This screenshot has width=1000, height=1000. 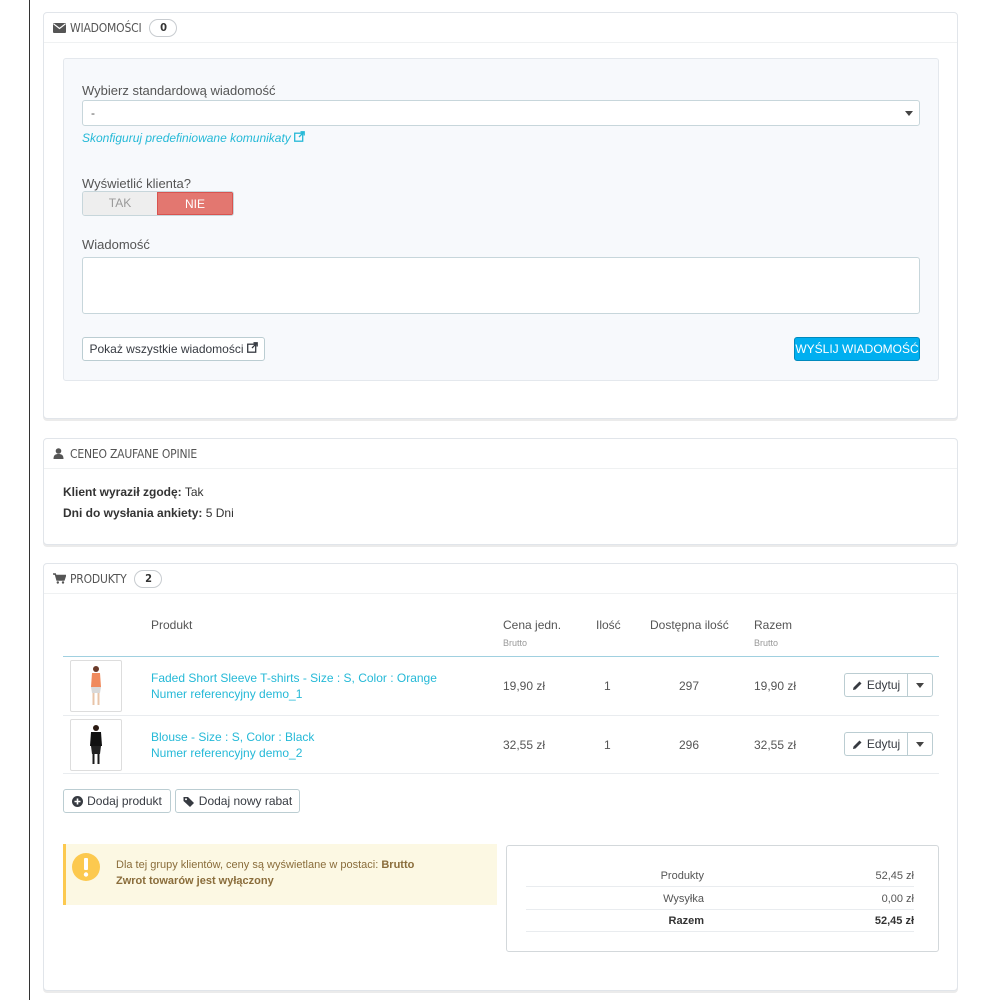 What do you see at coordinates (689, 625) in the screenshot?
I see `col-header-available: Dostępna ilość` at bounding box center [689, 625].